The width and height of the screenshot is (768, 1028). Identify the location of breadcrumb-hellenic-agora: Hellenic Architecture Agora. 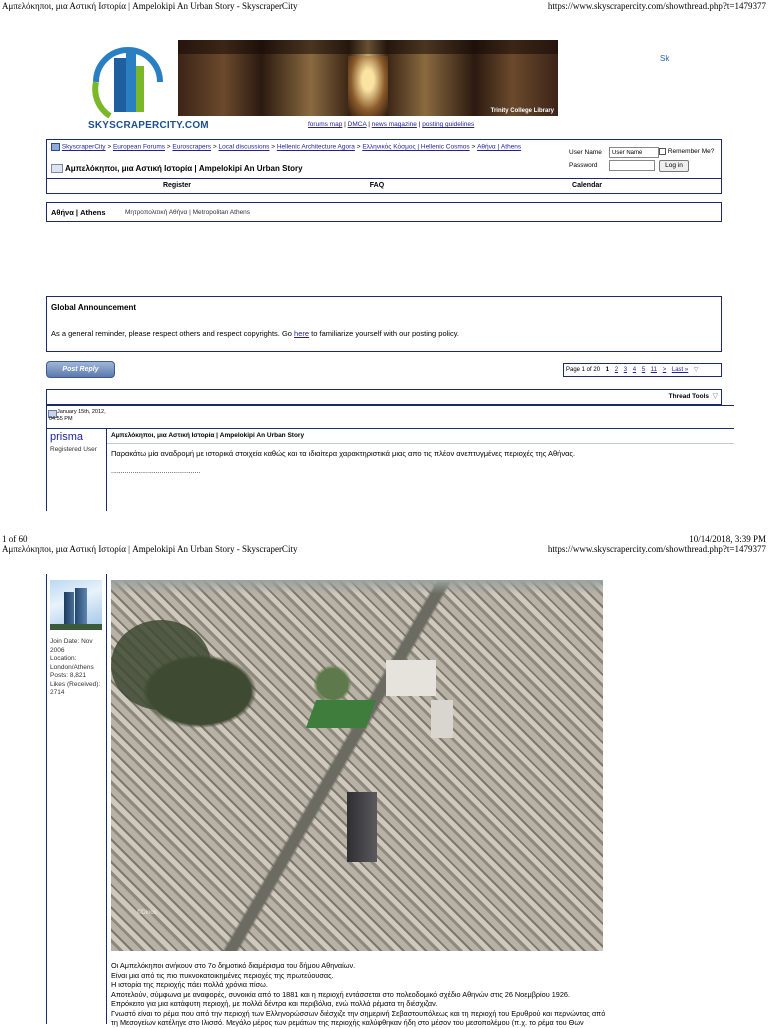
(316, 147).